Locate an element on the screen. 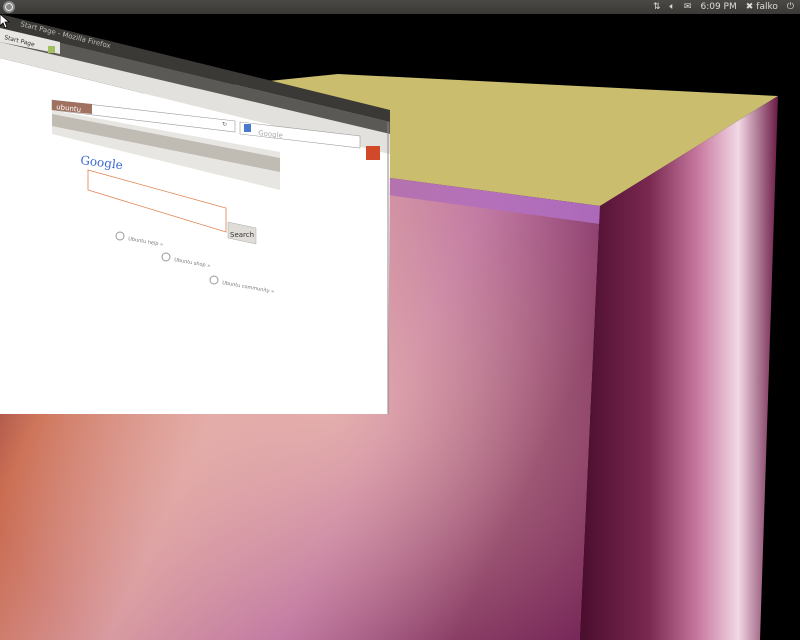 This screenshot has width=800, height=640. clock: 6:09 PM is located at coordinates (718, 7).